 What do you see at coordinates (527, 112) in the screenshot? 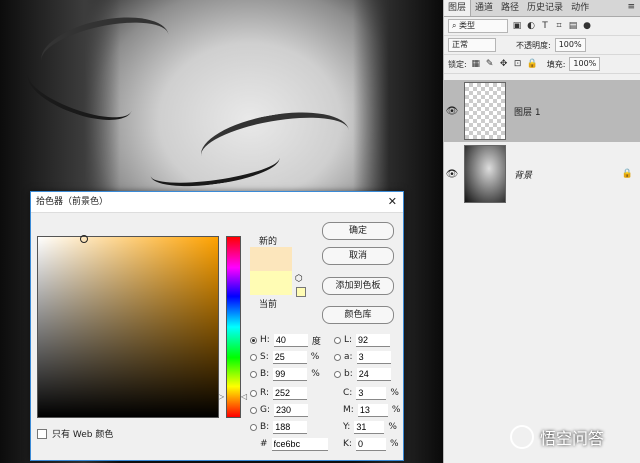
I see `layer-name: 图层 1` at bounding box center [527, 112].